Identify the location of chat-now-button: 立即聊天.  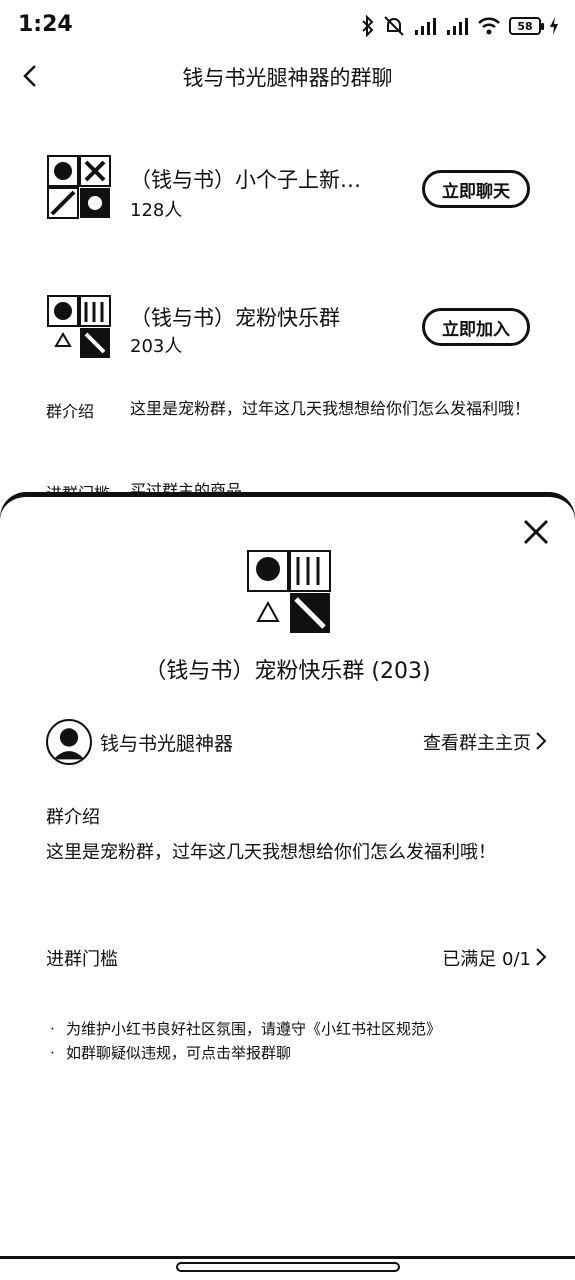
(476, 189).